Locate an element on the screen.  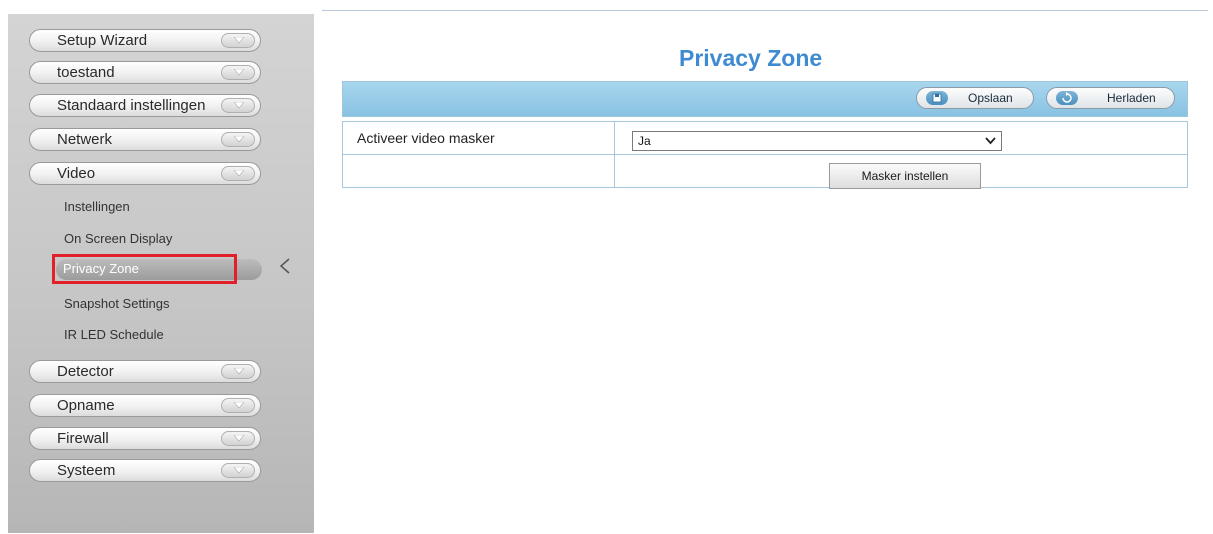
menu-systeem: Systeem is located at coordinates (145, 470).